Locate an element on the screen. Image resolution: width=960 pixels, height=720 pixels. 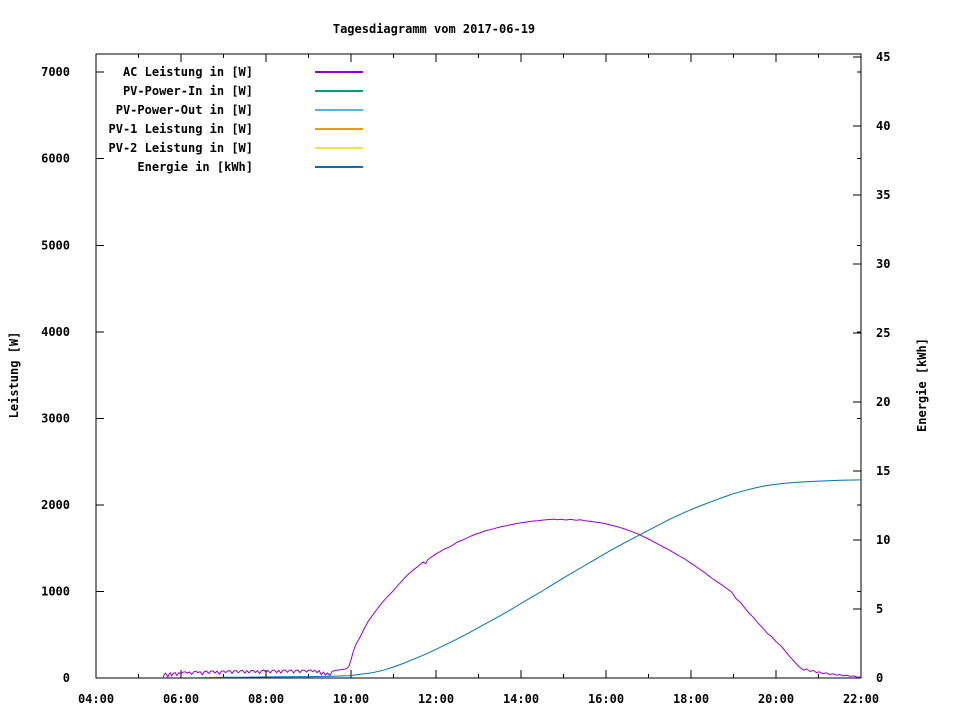
chart-title: Tagesdiagramm vom 2017-06-19 is located at coordinates (434, 29).